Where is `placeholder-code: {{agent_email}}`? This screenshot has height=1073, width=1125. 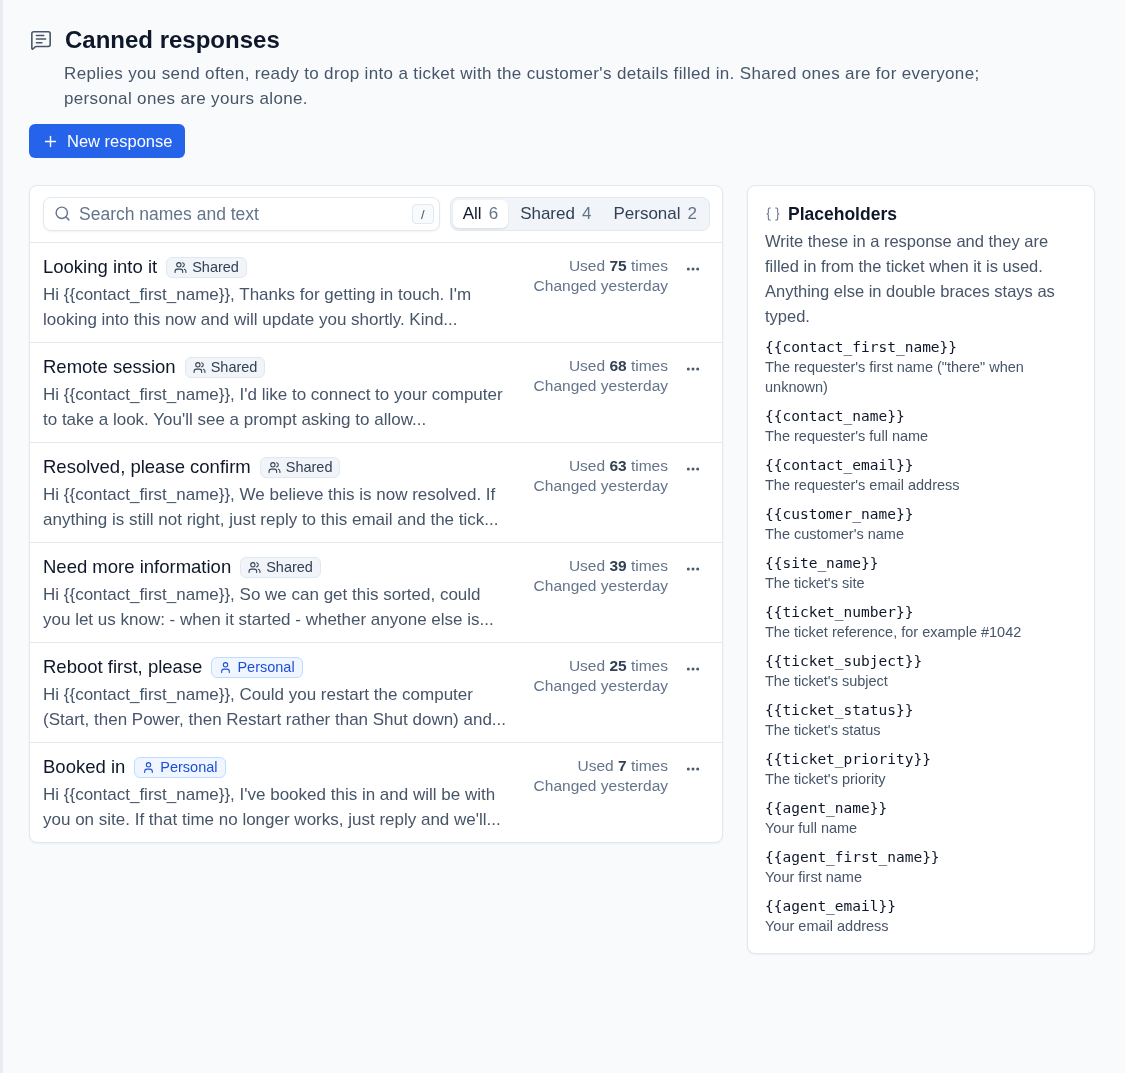 placeholder-code: {{agent_email}} is located at coordinates (831, 906).